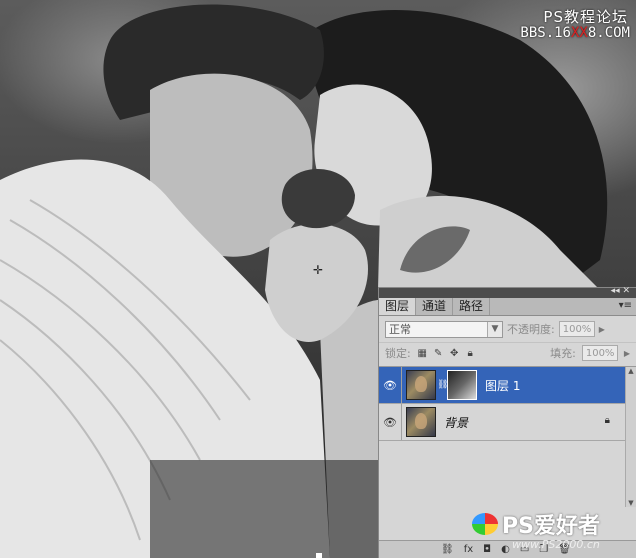 The image size is (636, 558). Describe the element at coordinates (435, 306) in the screenshot. I see `tab-channels: 通道` at that location.